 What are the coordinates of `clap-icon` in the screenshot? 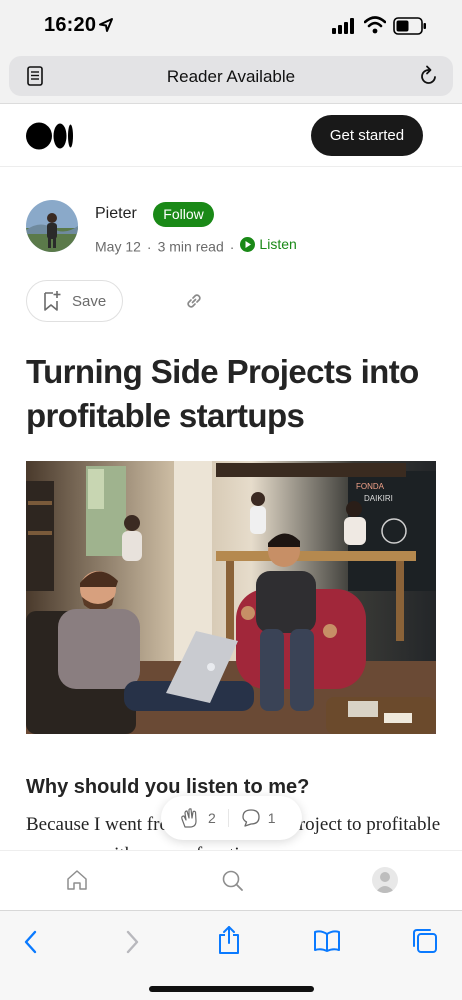 It's located at (189, 818).